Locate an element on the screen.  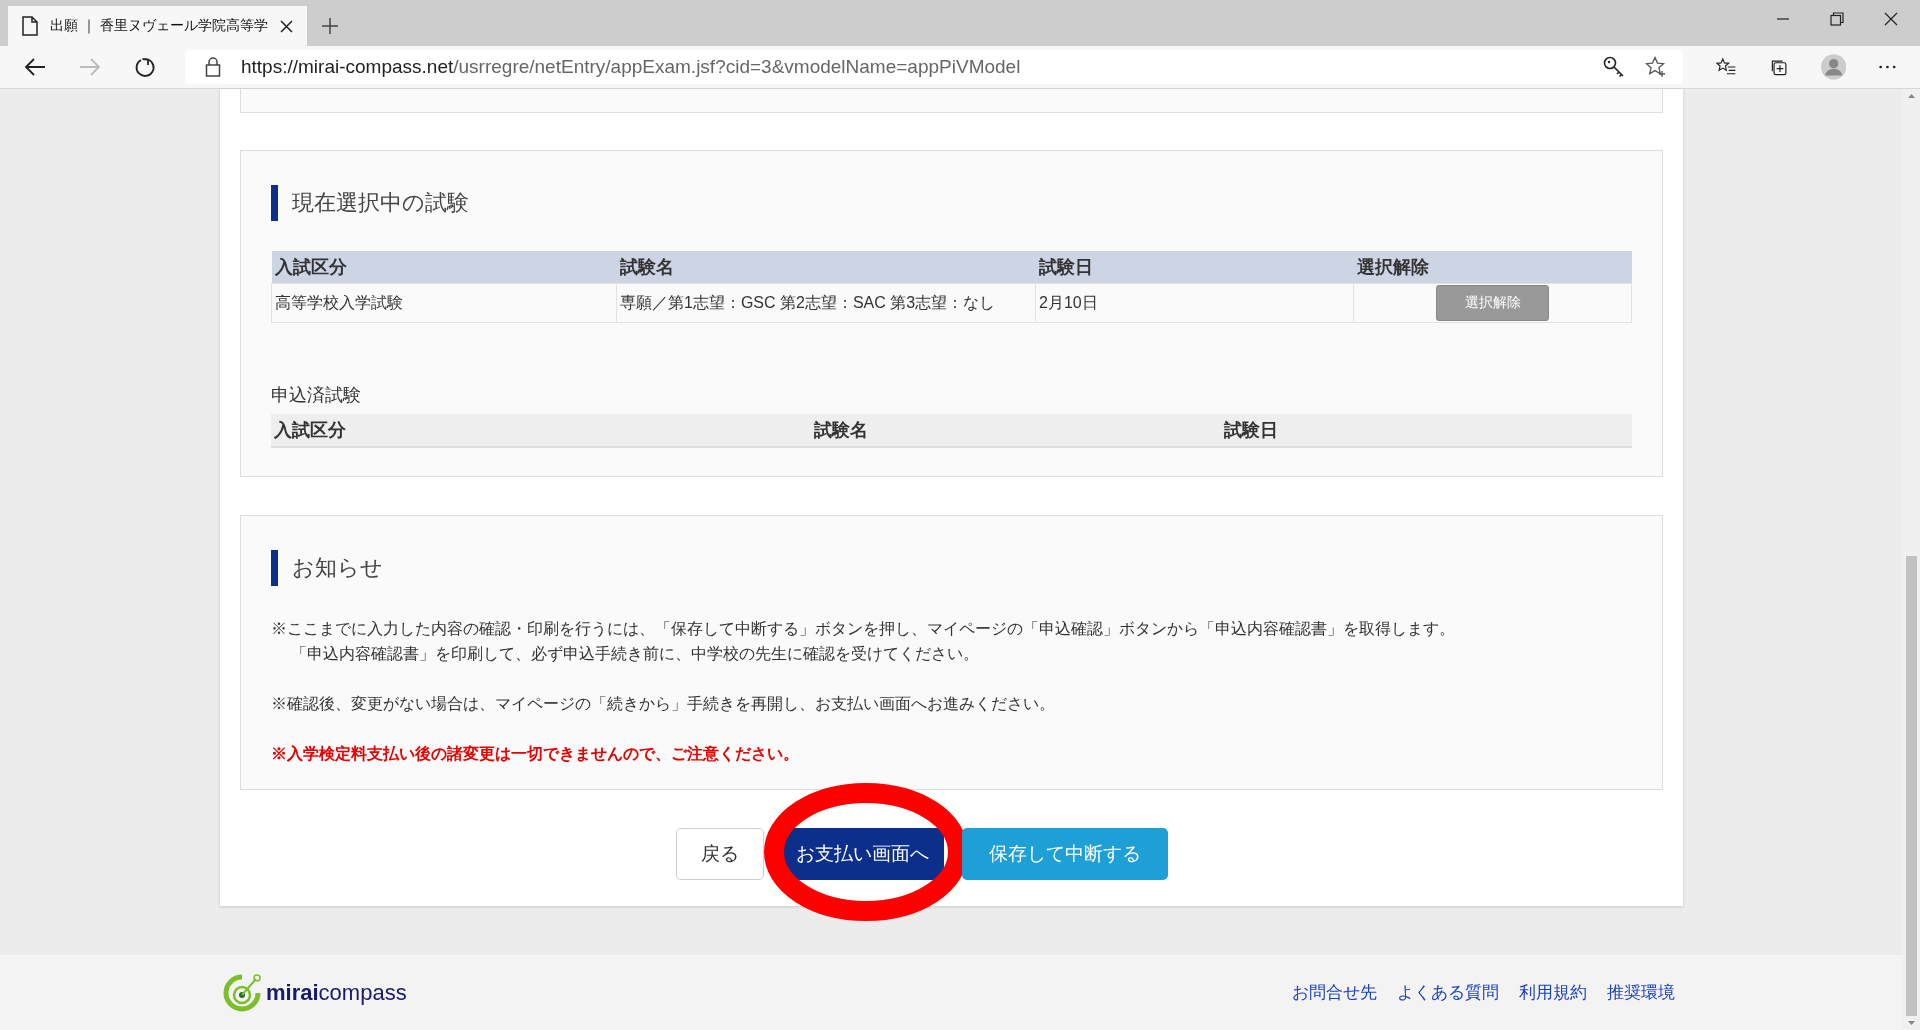
footer-link: 推奨環境 is located at coordinates (1641, 992).